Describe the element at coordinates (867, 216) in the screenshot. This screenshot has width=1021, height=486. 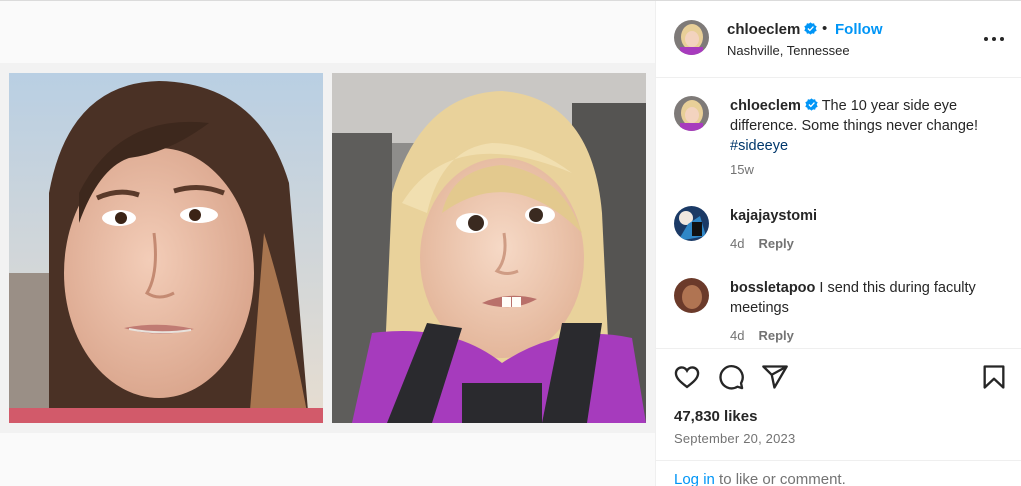
I see `comment-body: kajajaystomi` at that location.